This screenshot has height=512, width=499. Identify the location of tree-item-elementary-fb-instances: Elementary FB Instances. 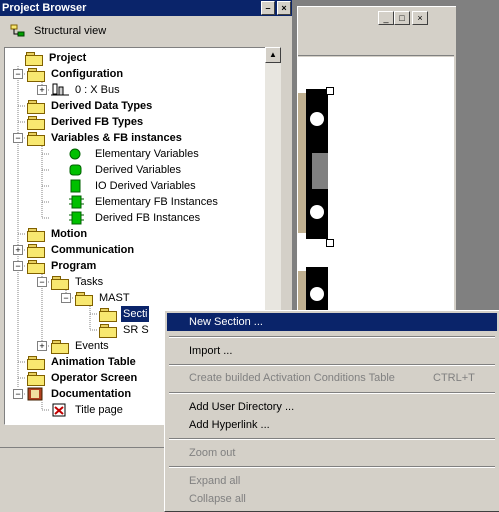
(135, 202).